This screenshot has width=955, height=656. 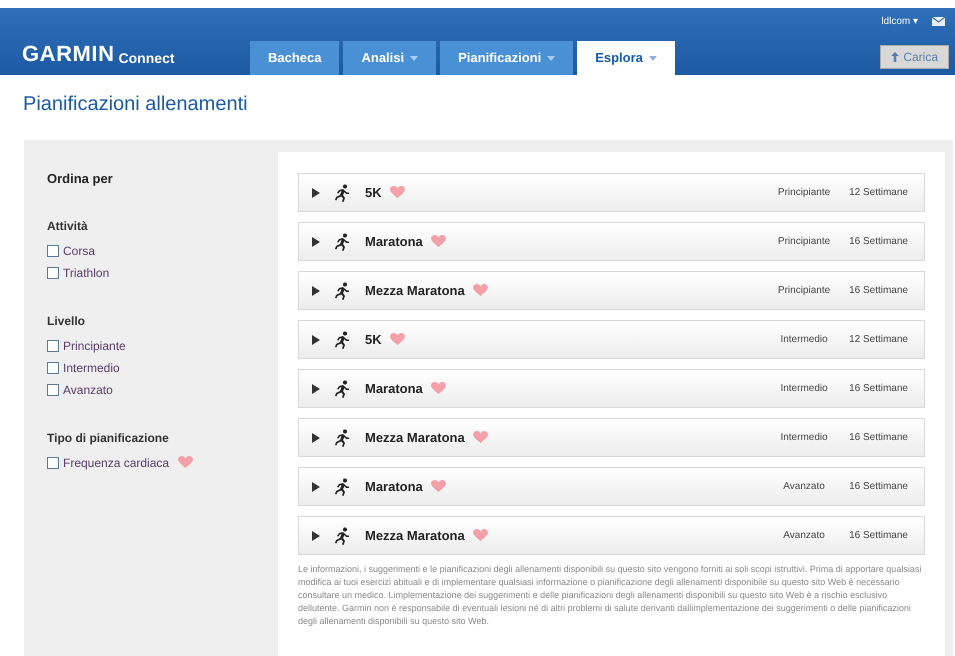 What do you see at coordinates (899, 21) in the screenshot?
I see `user-menu: ldlcom ▾` at bounding box center [899, 21].